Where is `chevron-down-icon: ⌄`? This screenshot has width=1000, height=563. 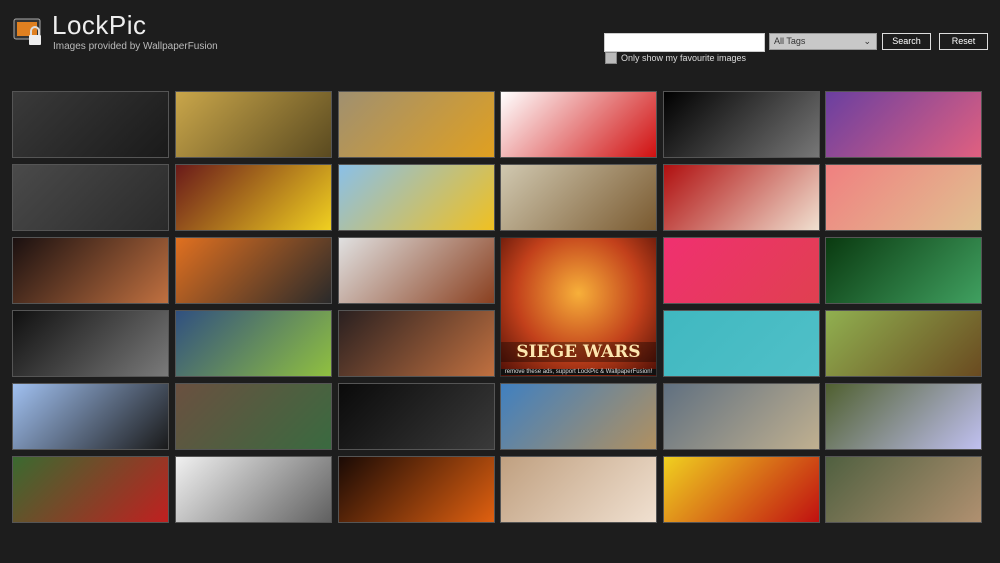
chevron-down-icon: ⌄ is located at coordinates (867, 41).